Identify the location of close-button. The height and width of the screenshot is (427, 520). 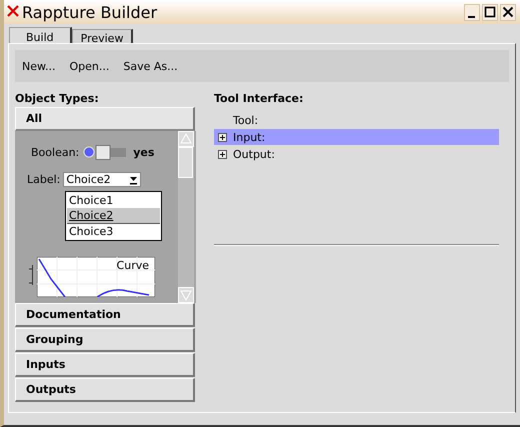
(508, 12).